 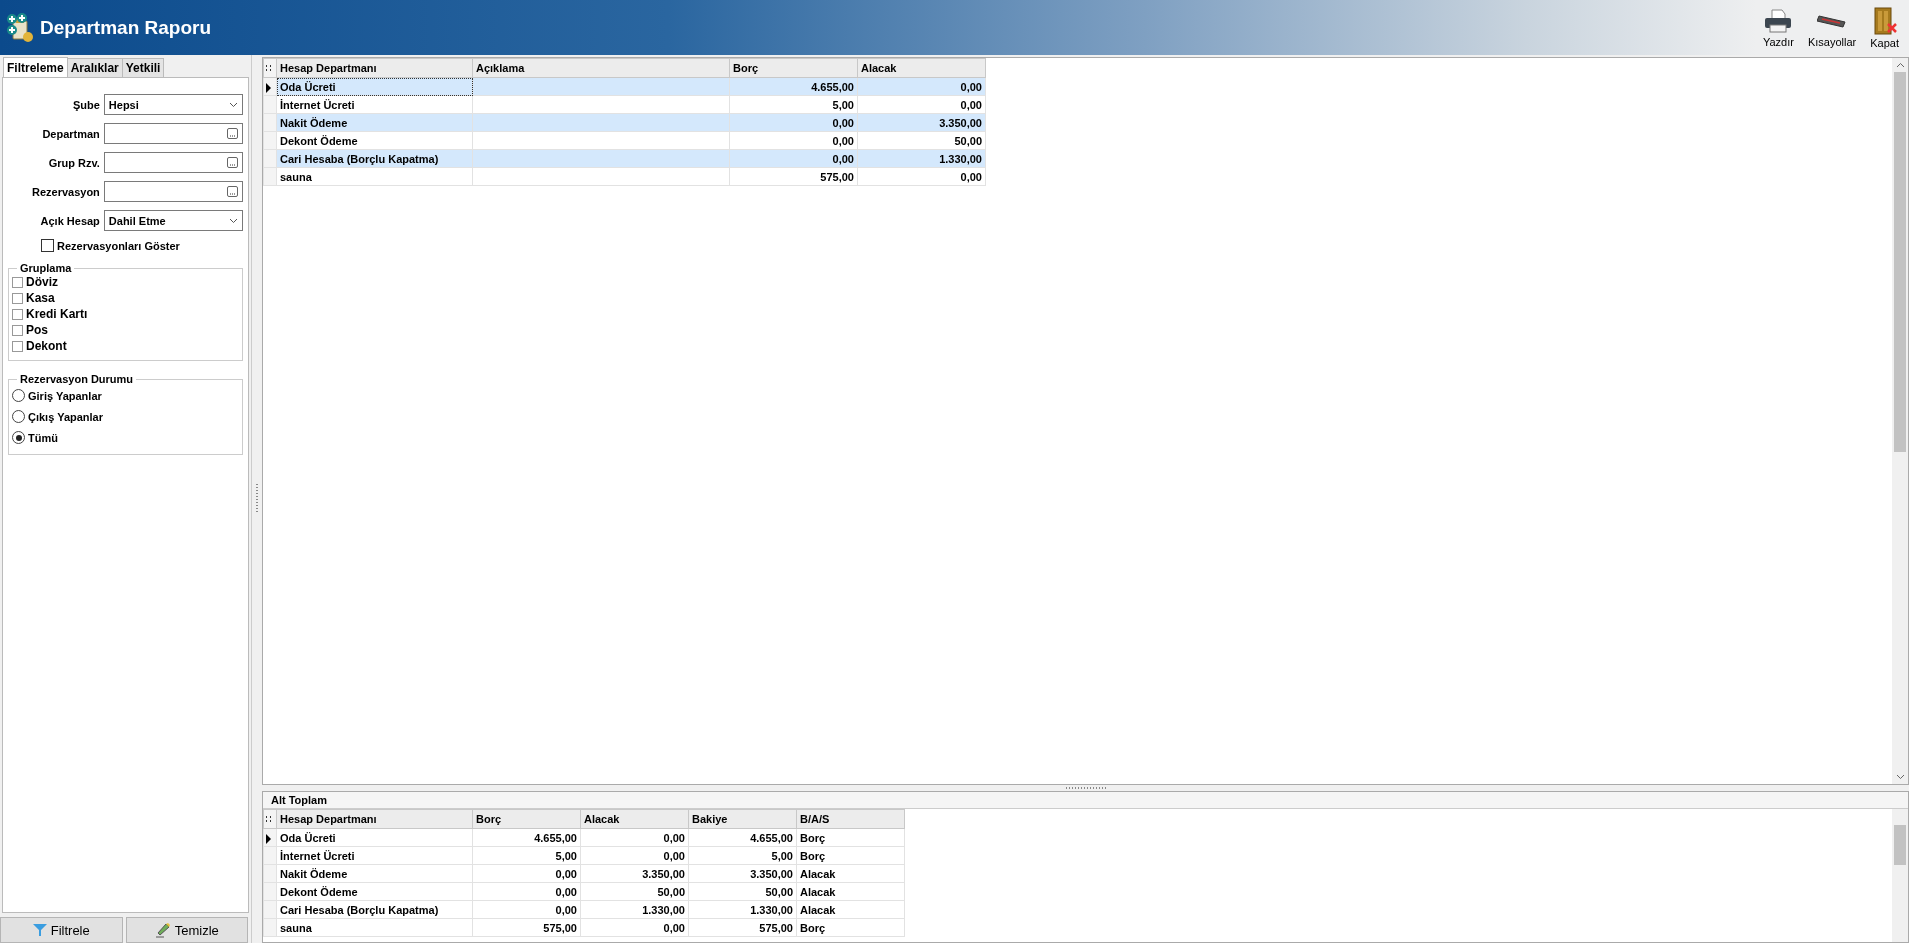 What do you see at coordinates (70, 220) in the screenshot?
I see `field-label: Açık Hesap` at bounding box center [70, 220].